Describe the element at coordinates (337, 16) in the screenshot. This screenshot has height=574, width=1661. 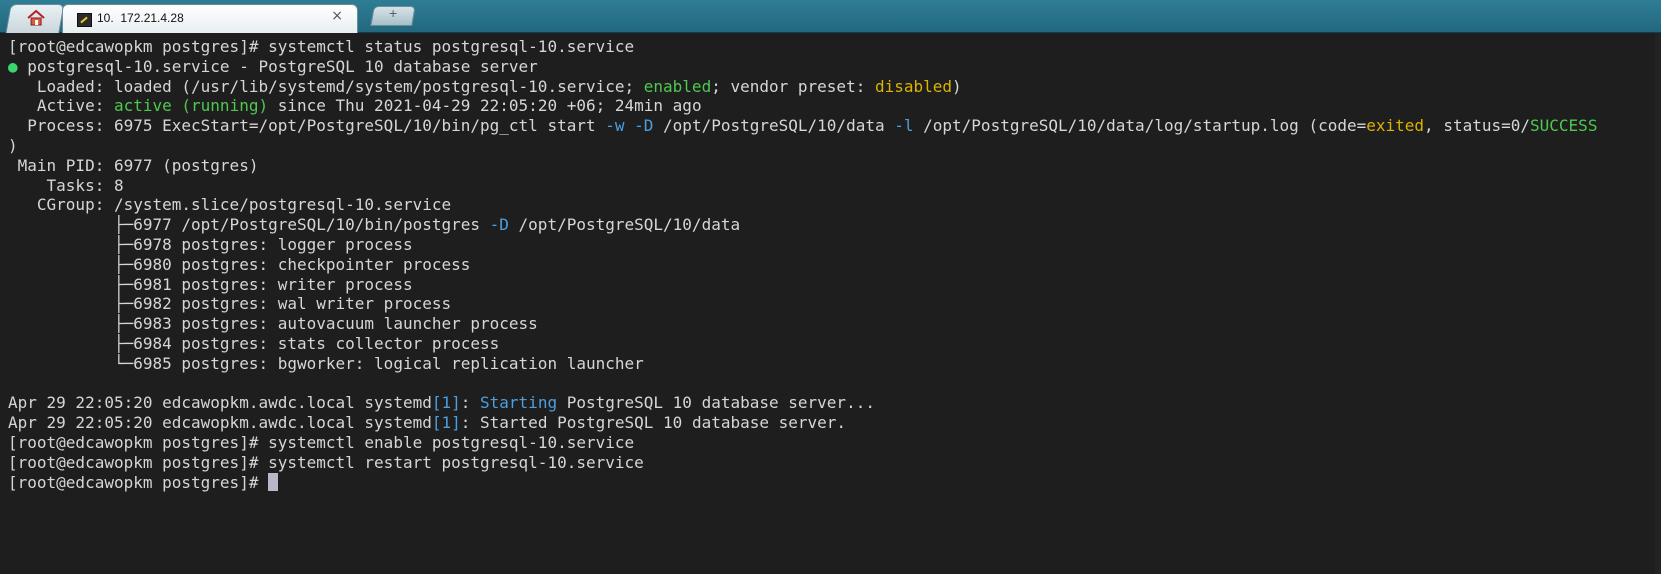
I see `close-icon: ×` at that location.